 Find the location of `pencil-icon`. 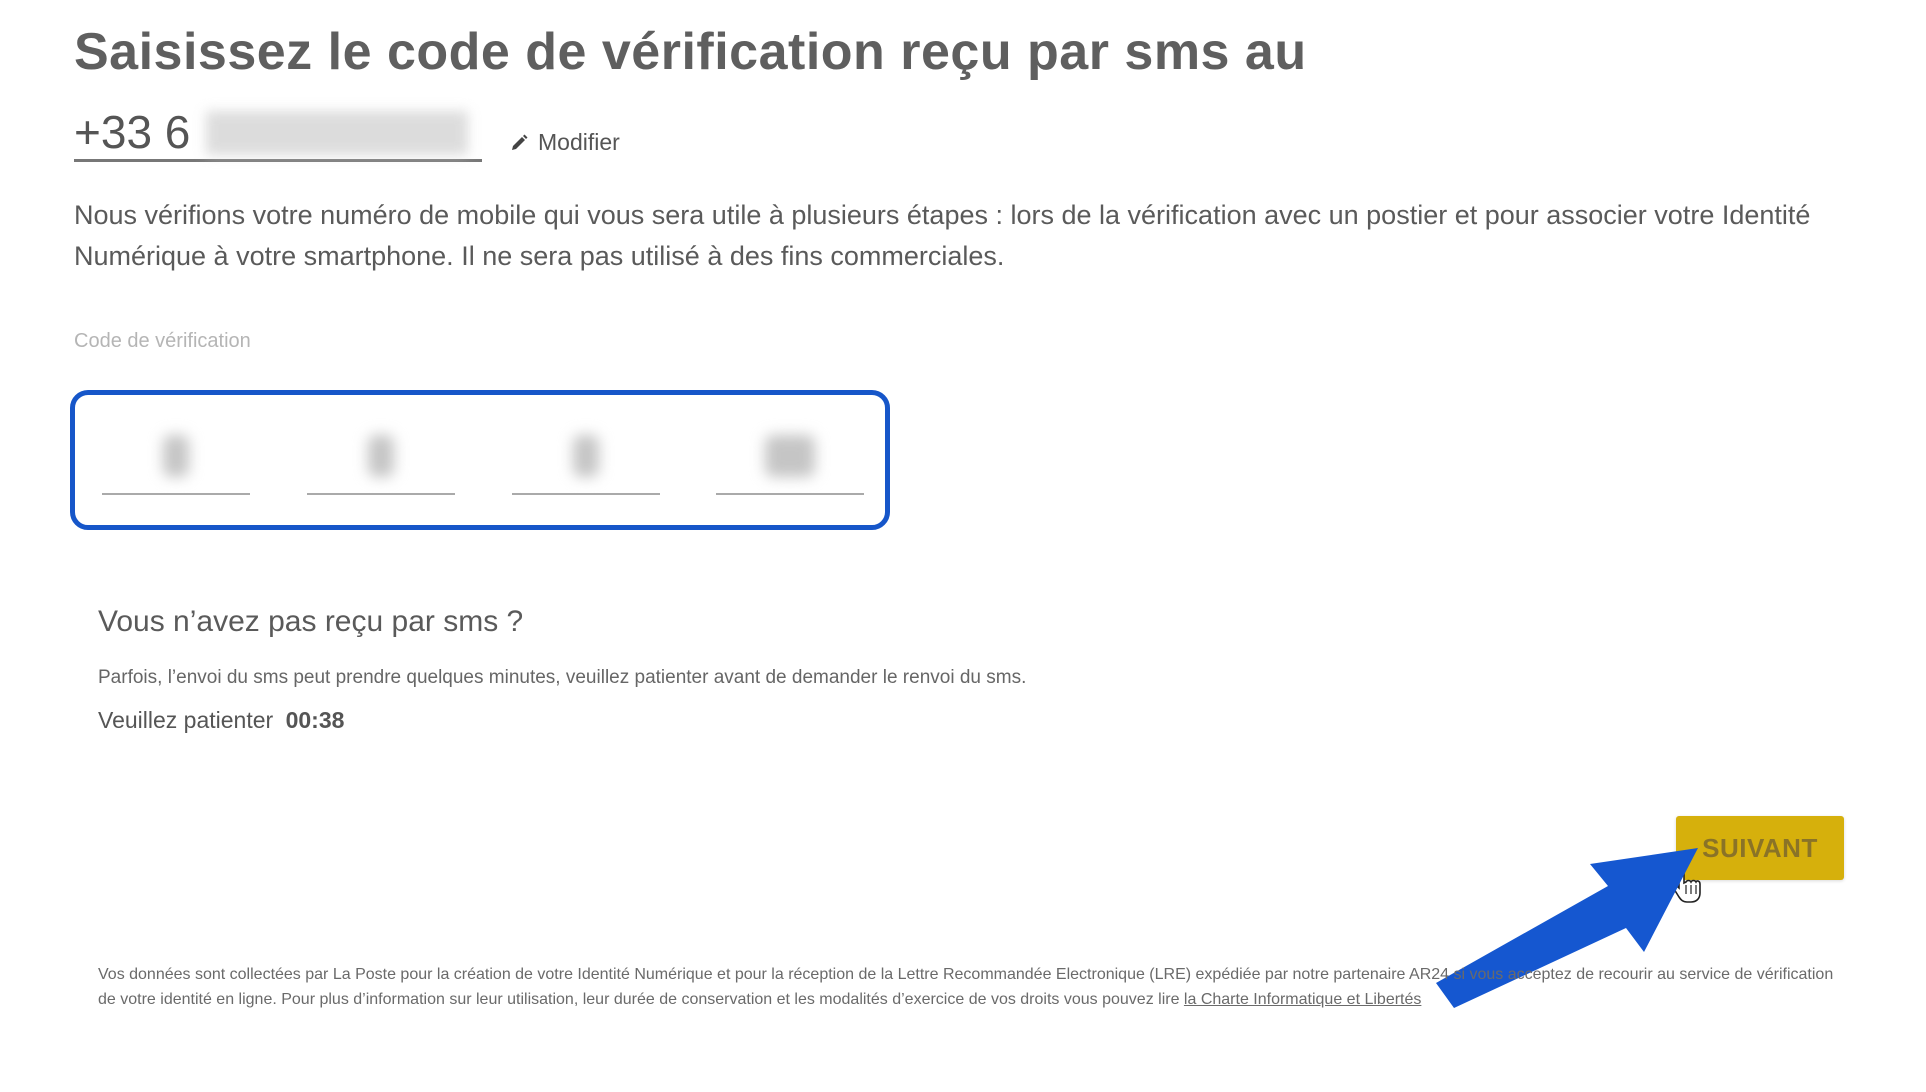

pencil-icon is located at coordinates (520, 142).